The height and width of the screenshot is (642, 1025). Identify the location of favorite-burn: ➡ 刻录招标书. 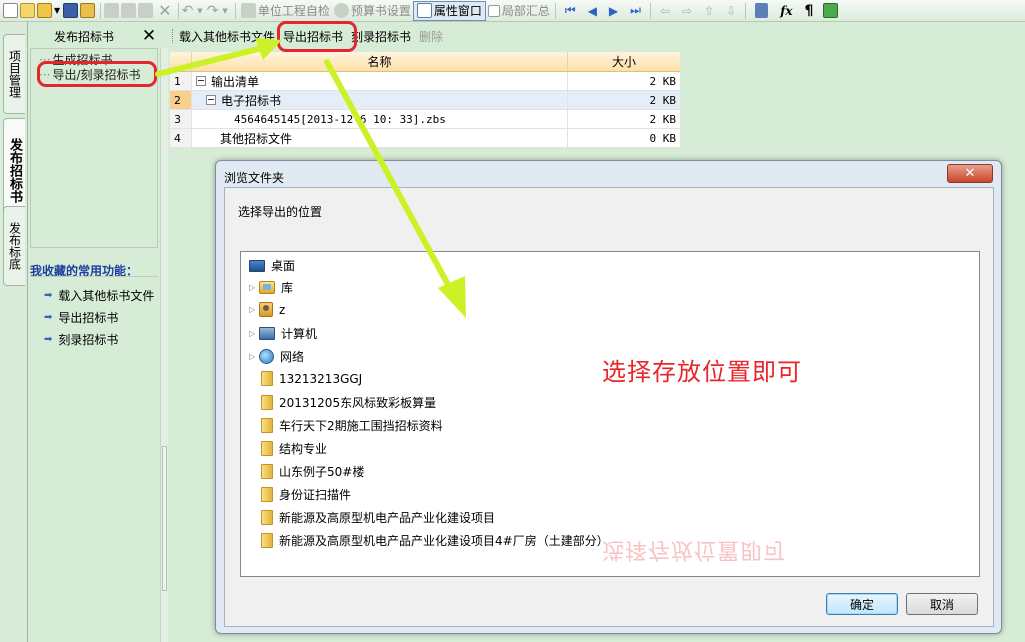
(81, 339).